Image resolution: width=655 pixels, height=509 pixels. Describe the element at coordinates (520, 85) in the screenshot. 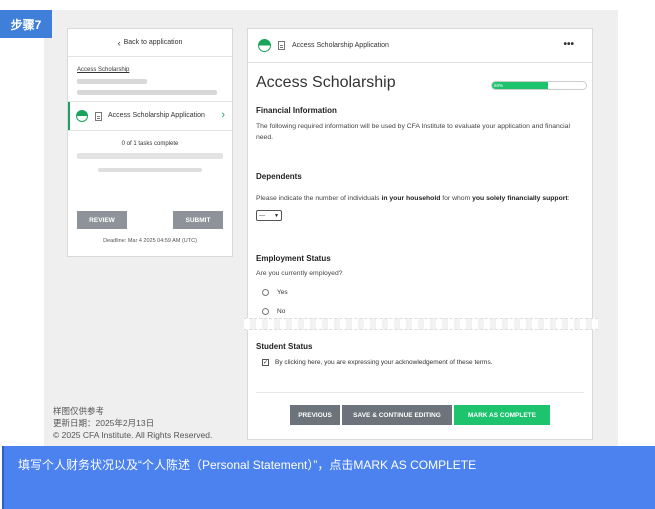

I see `form-progress-fill: 60%` at that location.